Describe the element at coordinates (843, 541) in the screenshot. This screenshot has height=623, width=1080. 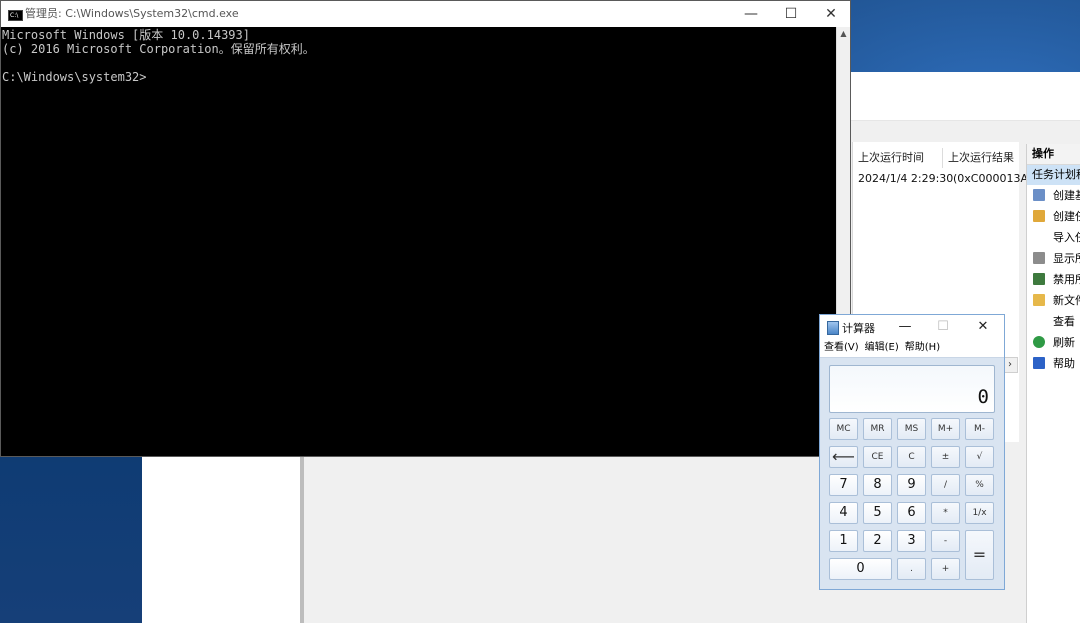
I see `key-1: 1` at that location.